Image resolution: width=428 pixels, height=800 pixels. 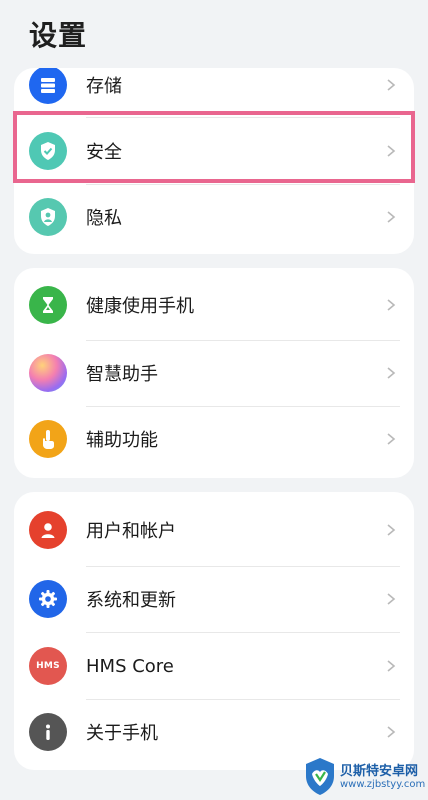 I want to click on hms-logo-icon: HMS, so click(x=48, y=666).